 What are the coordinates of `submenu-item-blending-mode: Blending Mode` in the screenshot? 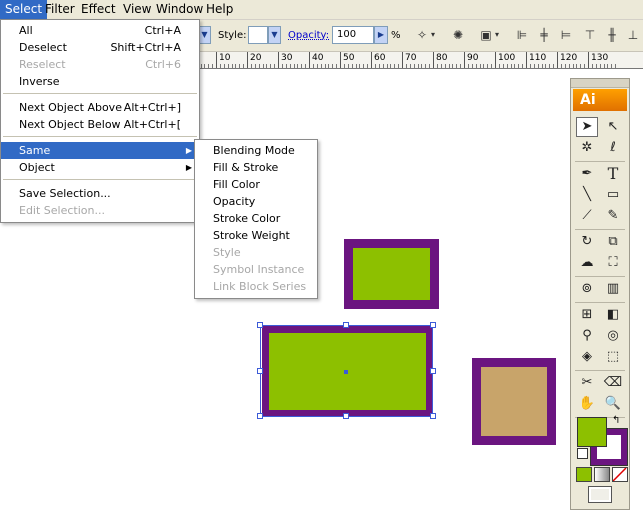 It's located at (256, 150).